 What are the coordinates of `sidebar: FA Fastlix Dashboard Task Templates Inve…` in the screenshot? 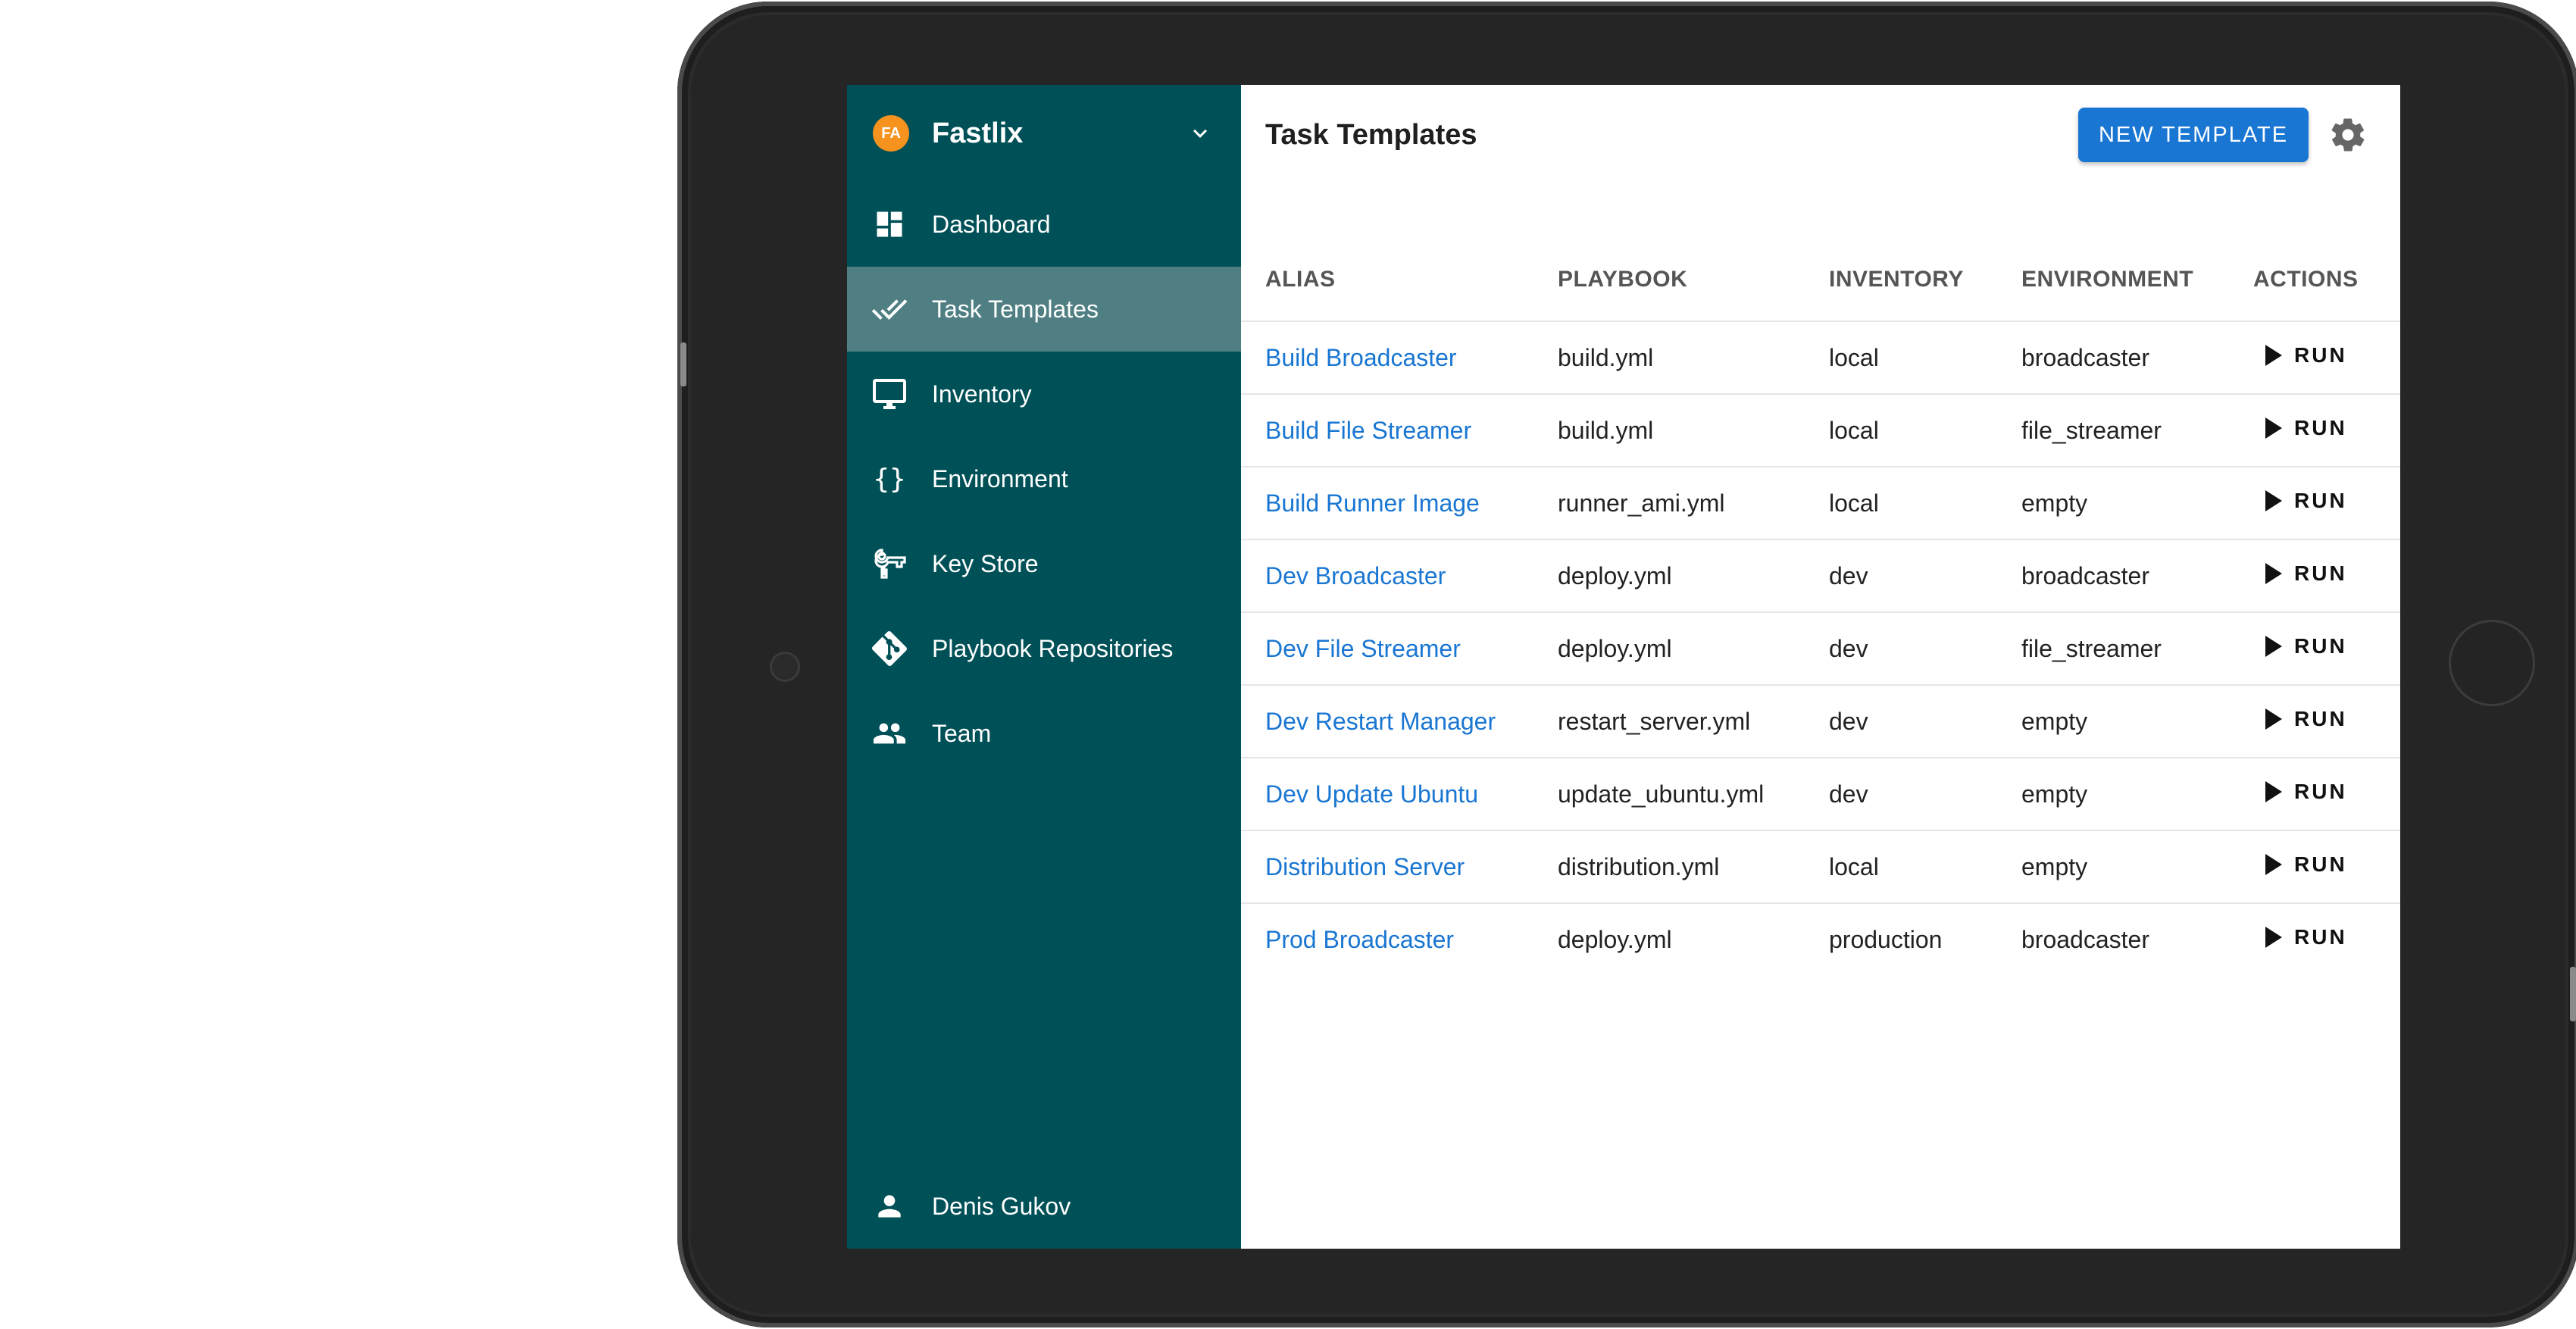 It's located at (1044, 667).